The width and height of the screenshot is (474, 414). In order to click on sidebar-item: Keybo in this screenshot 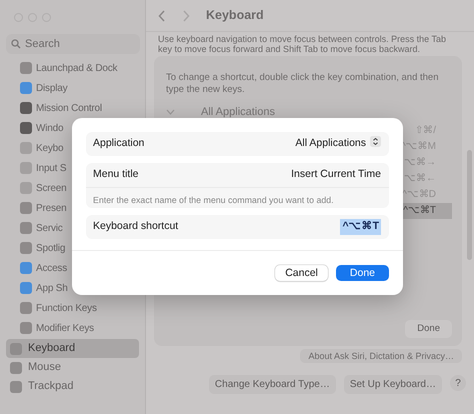, I will do `click(50, 148)`.